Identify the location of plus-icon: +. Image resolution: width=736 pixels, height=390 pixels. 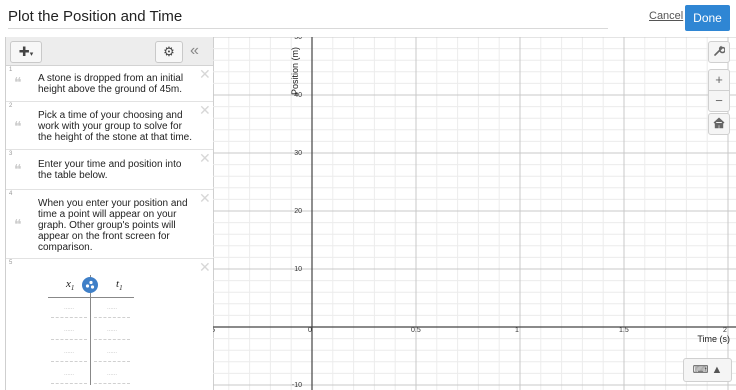
(719, 79).